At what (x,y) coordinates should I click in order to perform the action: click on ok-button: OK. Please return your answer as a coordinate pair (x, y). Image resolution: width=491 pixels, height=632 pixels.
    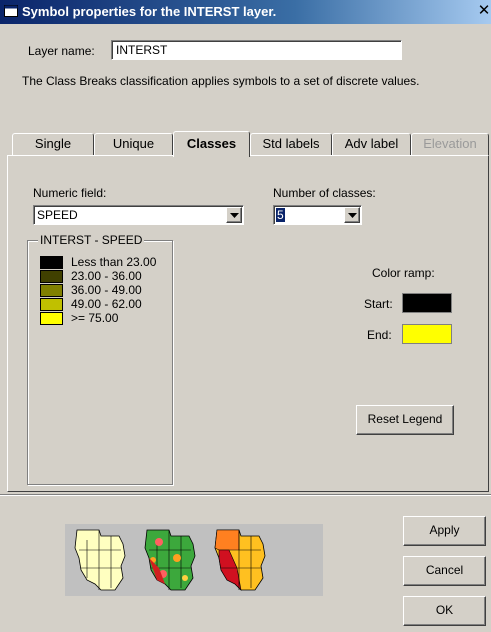
    Looking at the image, I should click on (444, 611).